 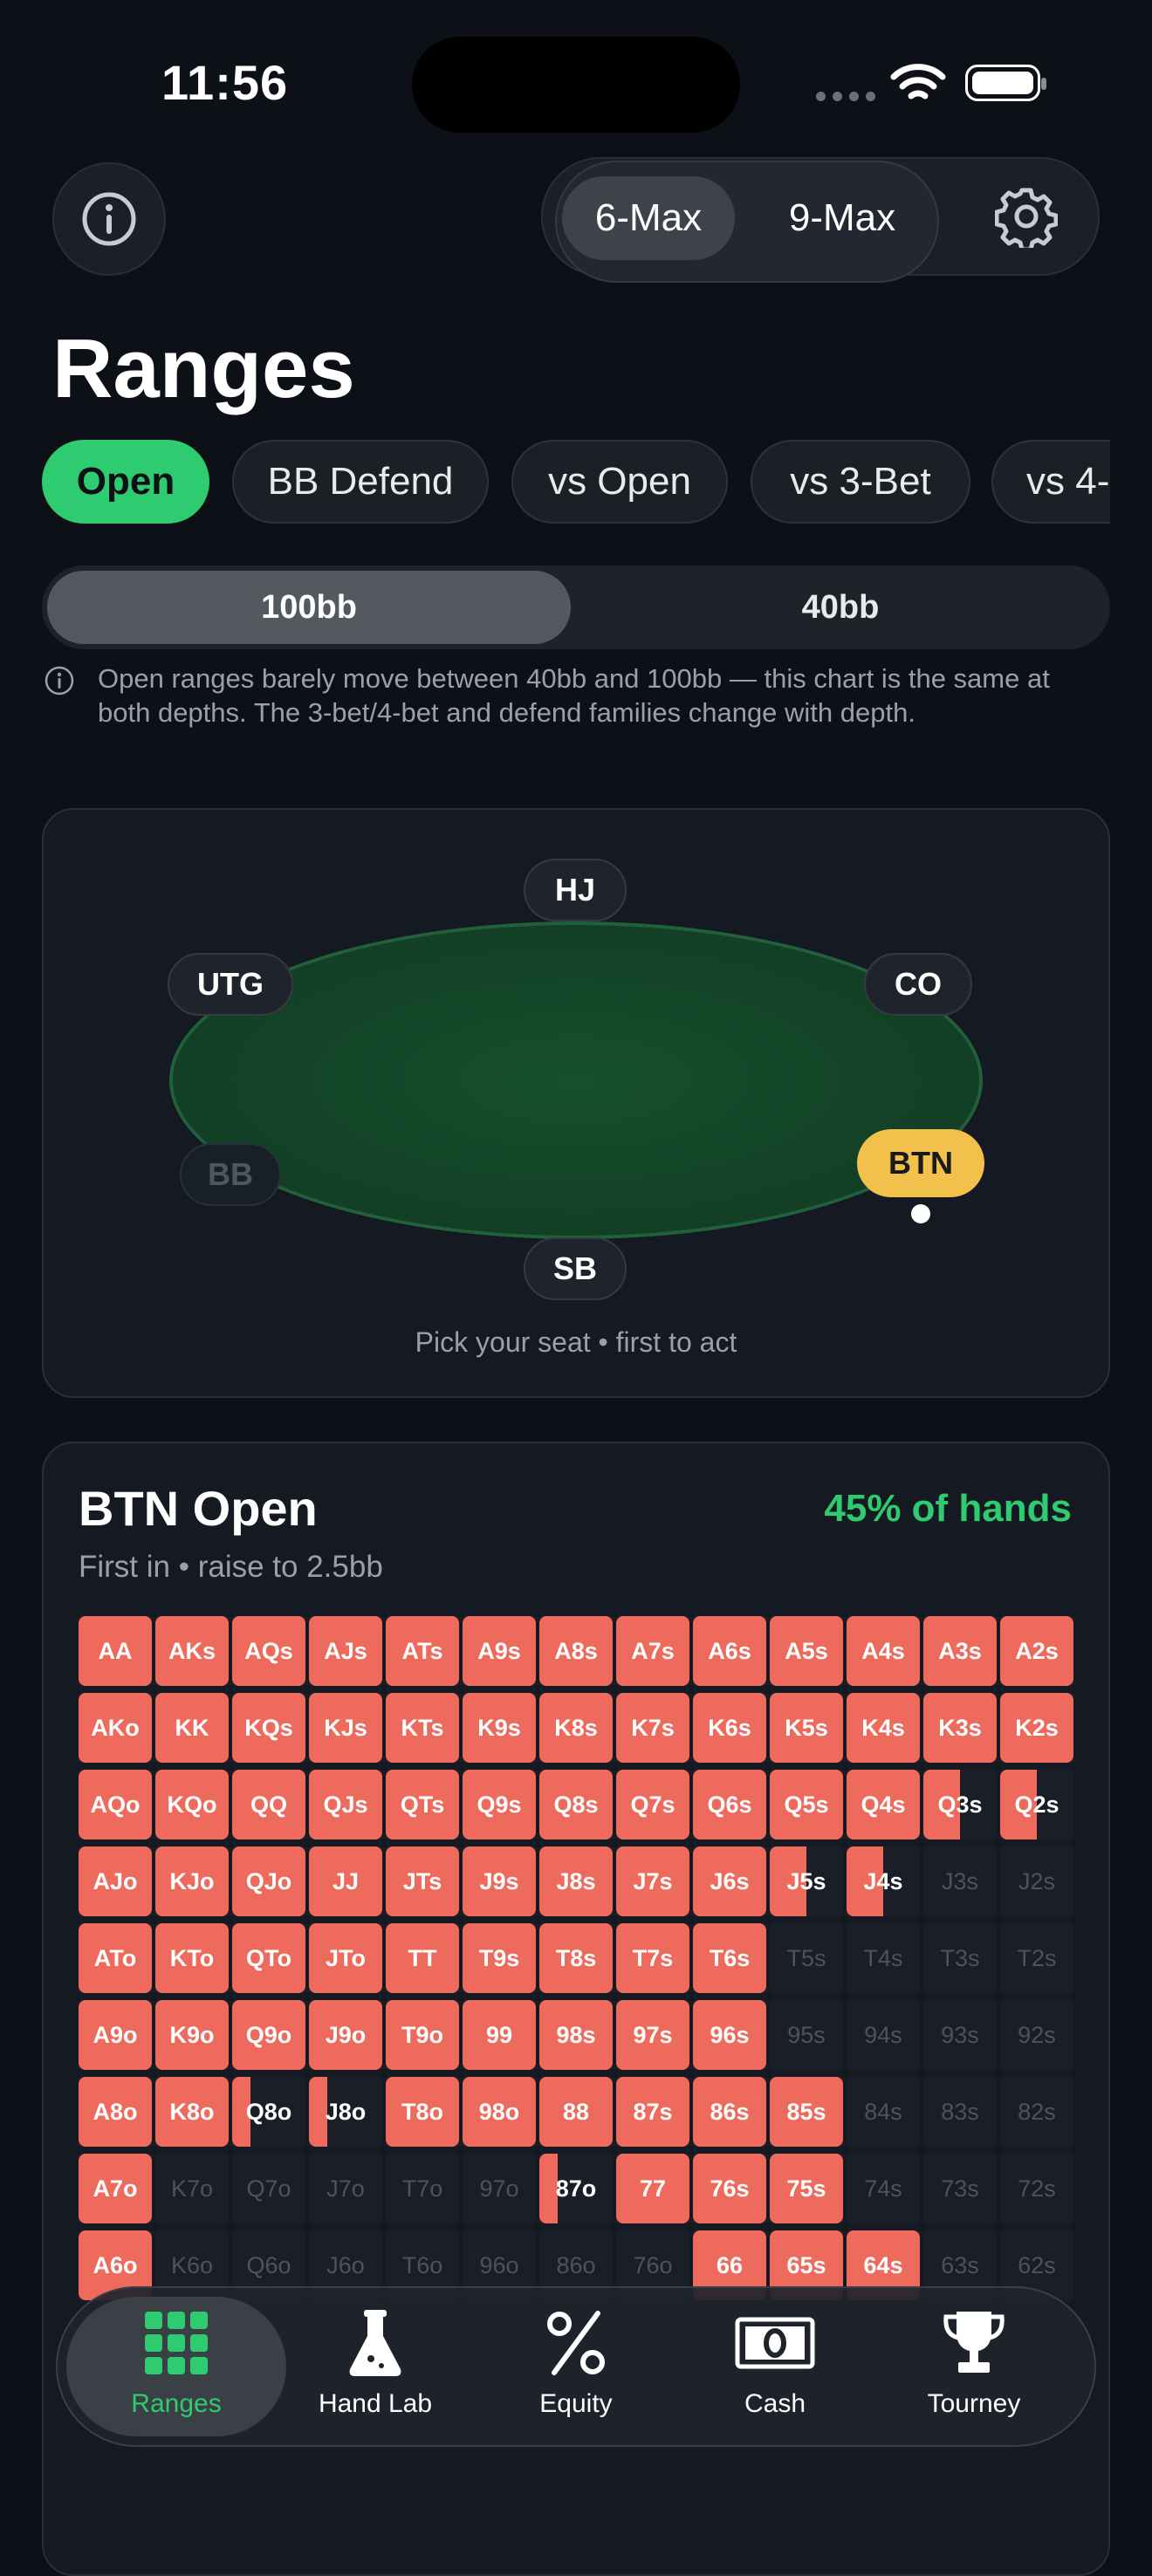 What do you see at coordinates (192, 1728) in the screenshot?
I see `hand-cell-KK: KK` at bounding box center [192, 1728].